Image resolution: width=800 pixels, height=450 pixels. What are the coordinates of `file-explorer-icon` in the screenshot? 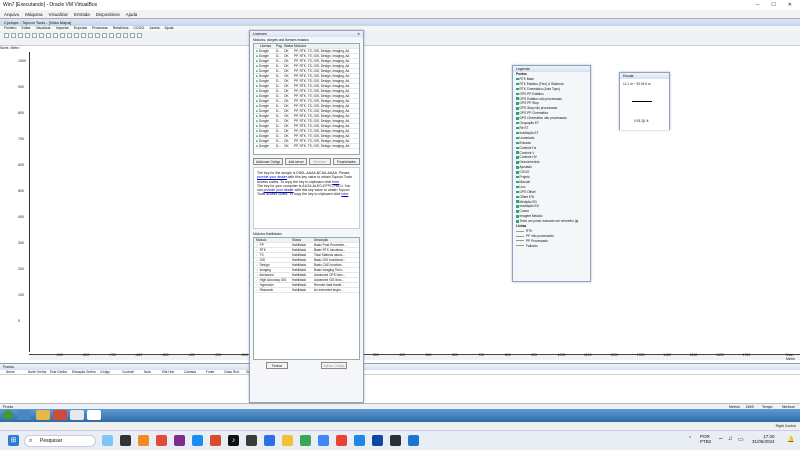 It's located at (287, 440).